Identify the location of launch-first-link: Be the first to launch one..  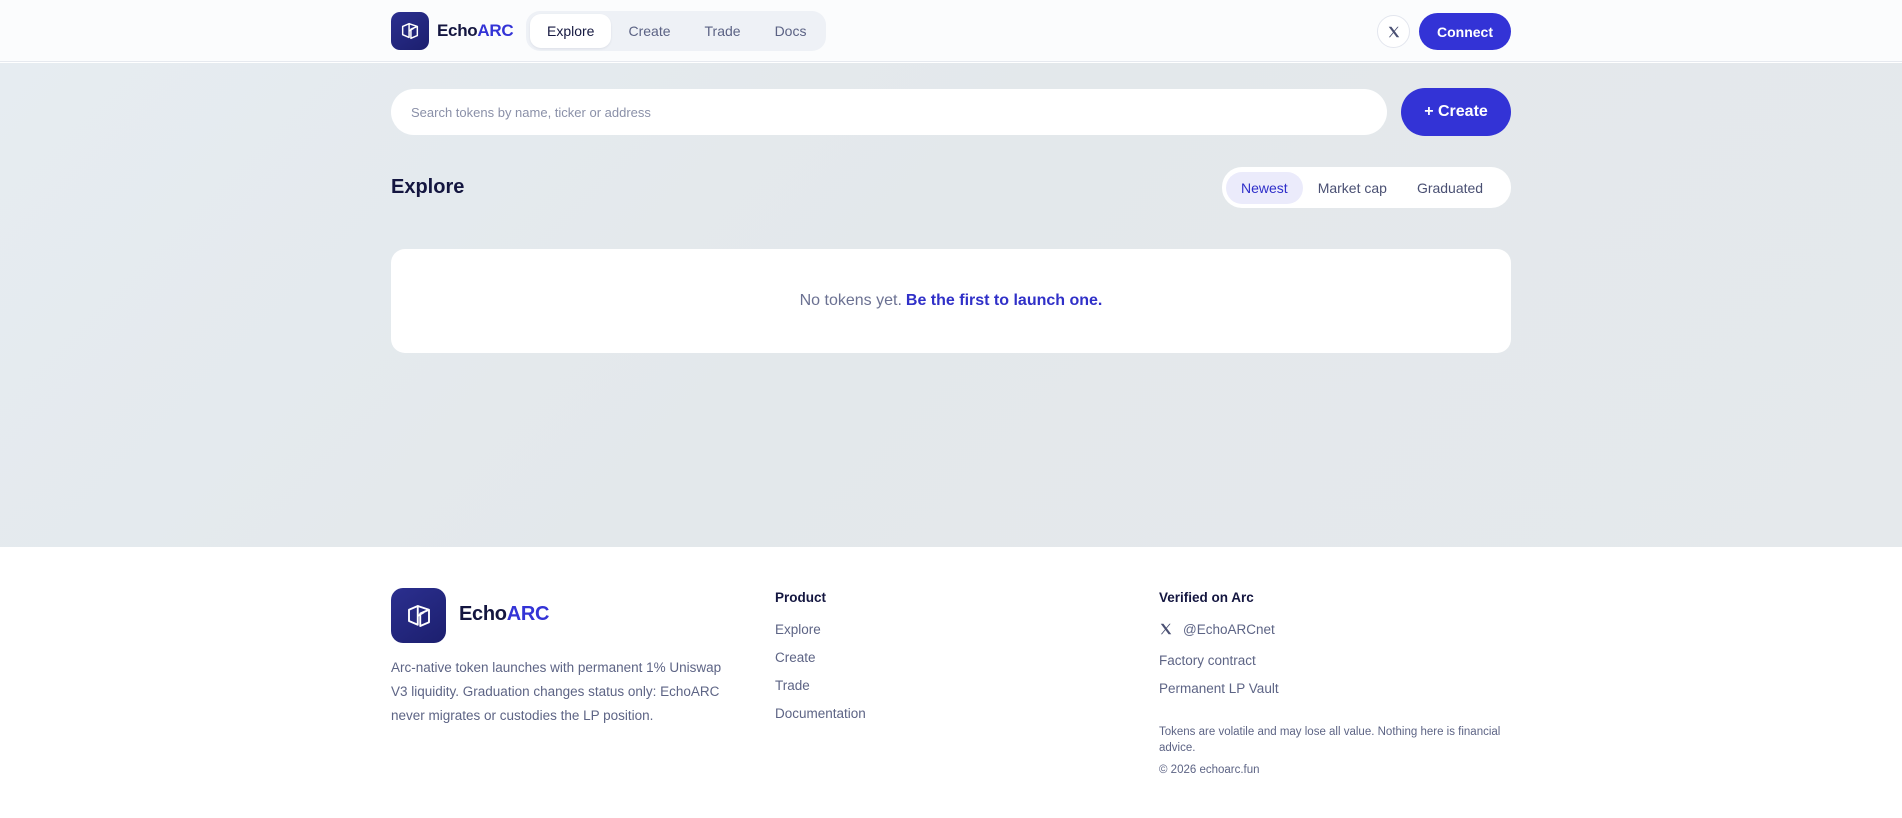
(1004, 301).